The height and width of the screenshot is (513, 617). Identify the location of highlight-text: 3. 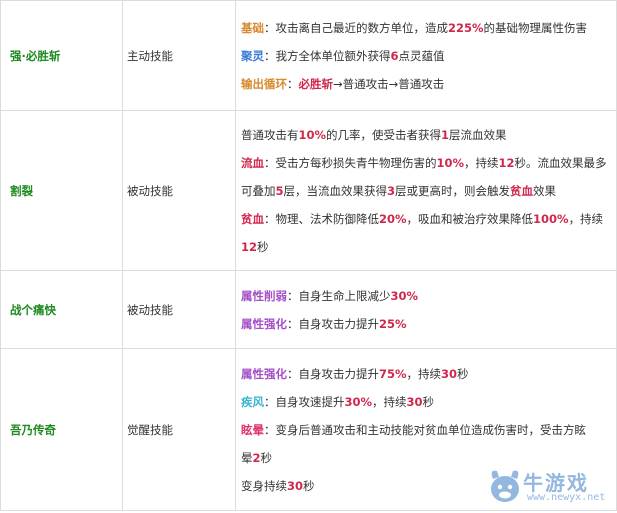
(391, 190).